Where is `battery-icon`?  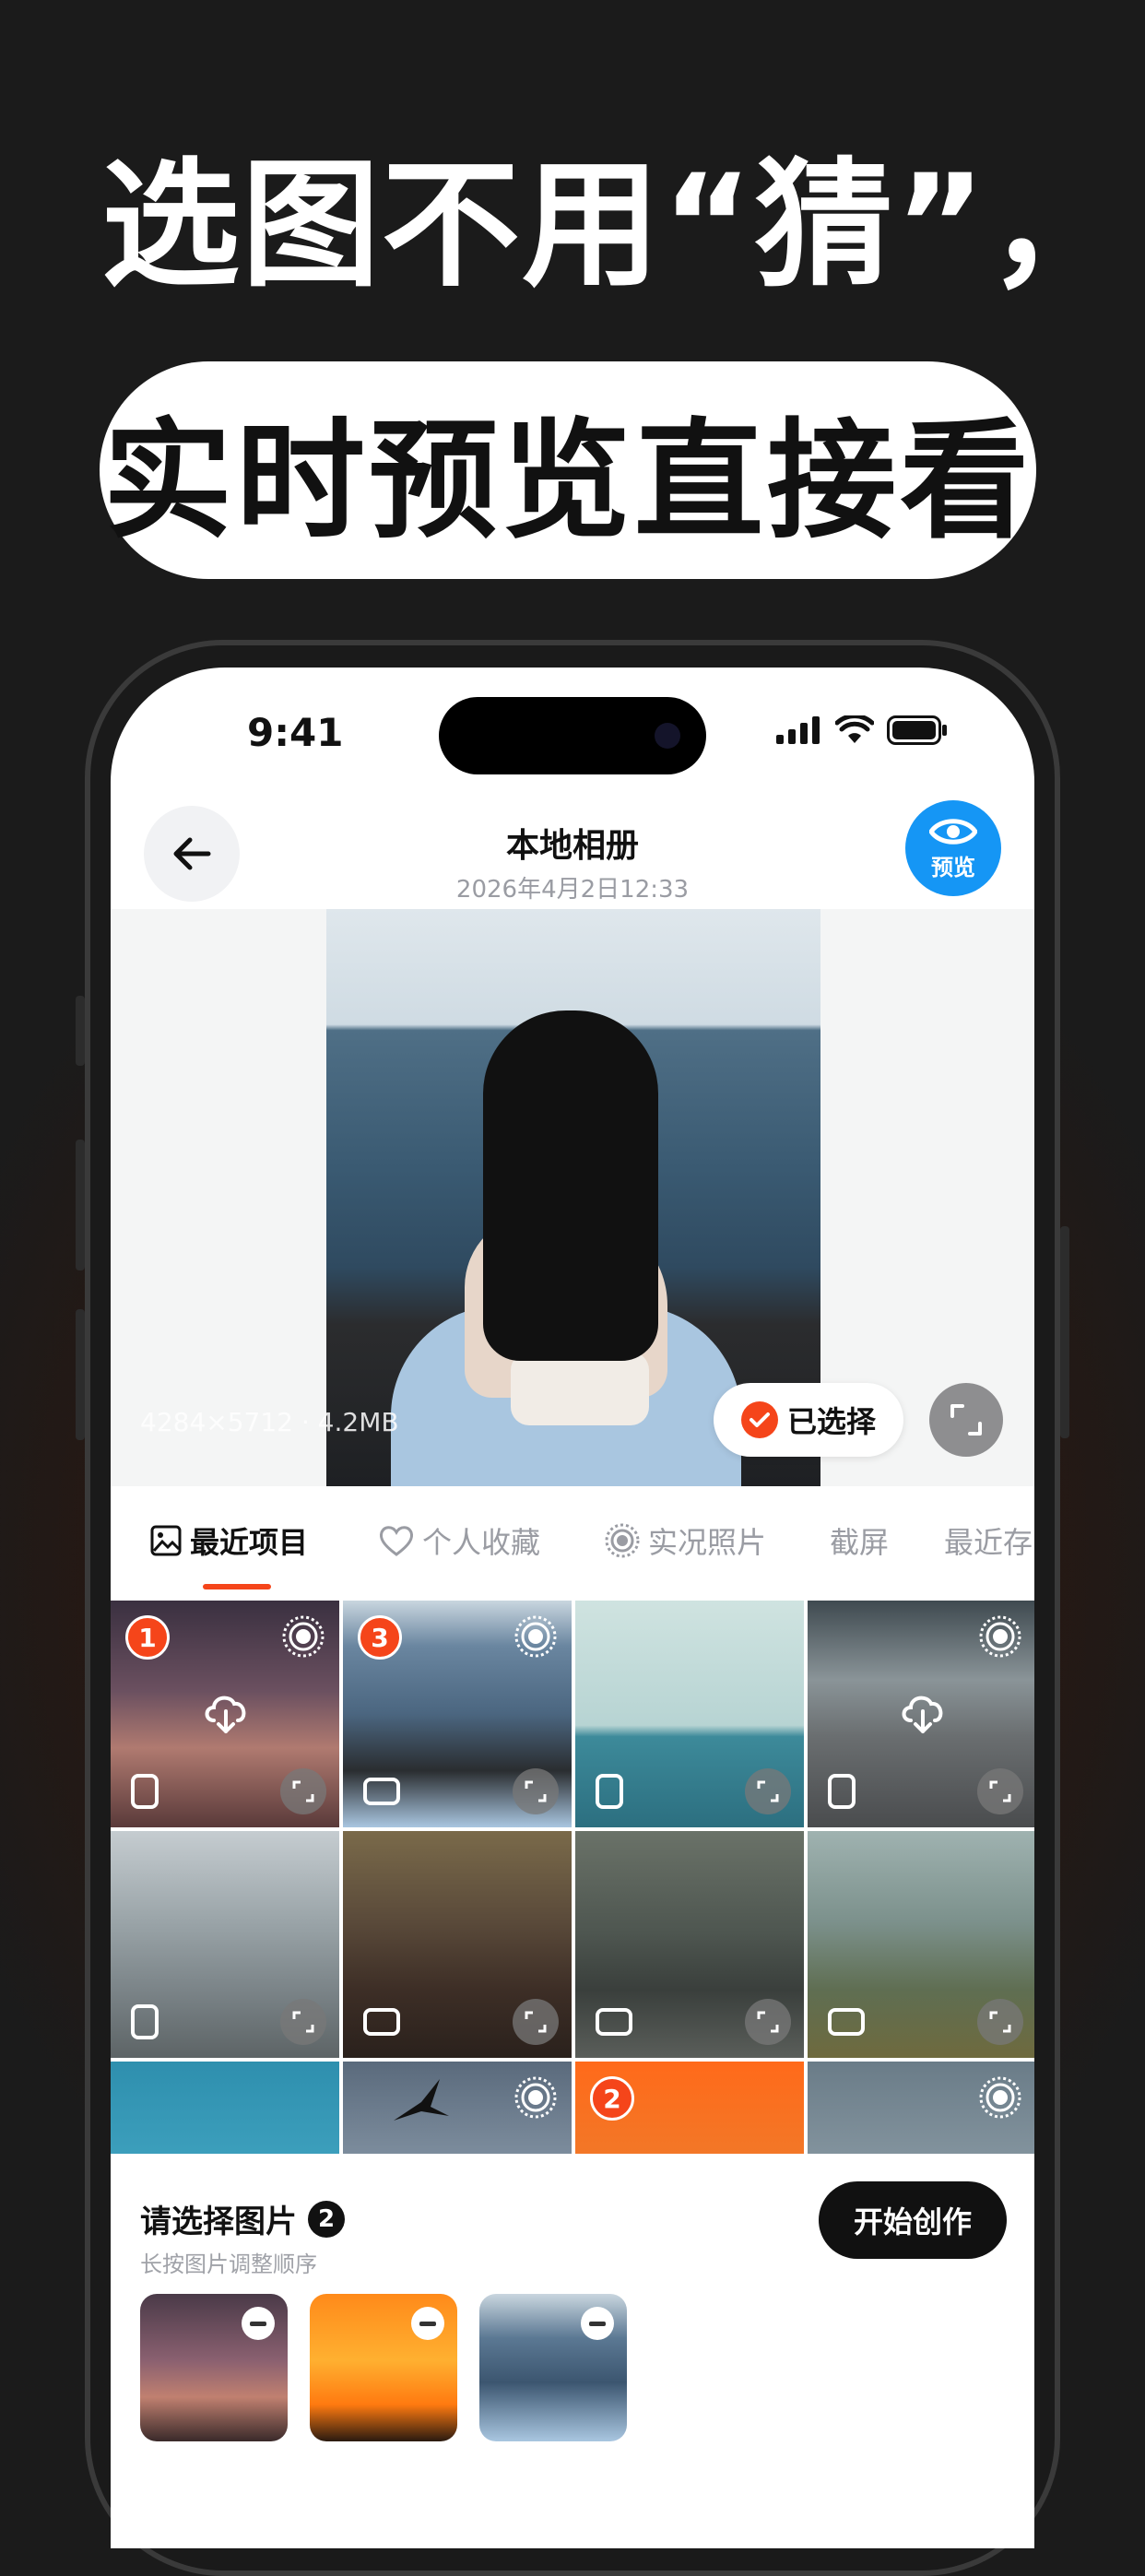
battery-icon is located at coordinates (917, 730).